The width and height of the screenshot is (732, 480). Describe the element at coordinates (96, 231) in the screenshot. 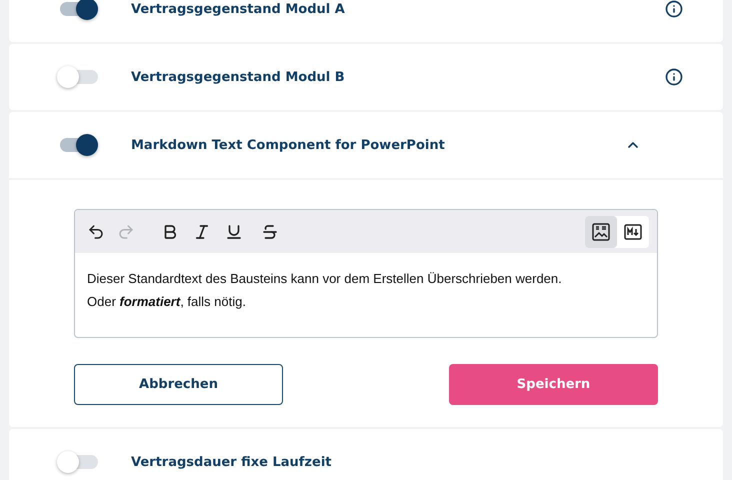

I see `undo-icon` at that location.